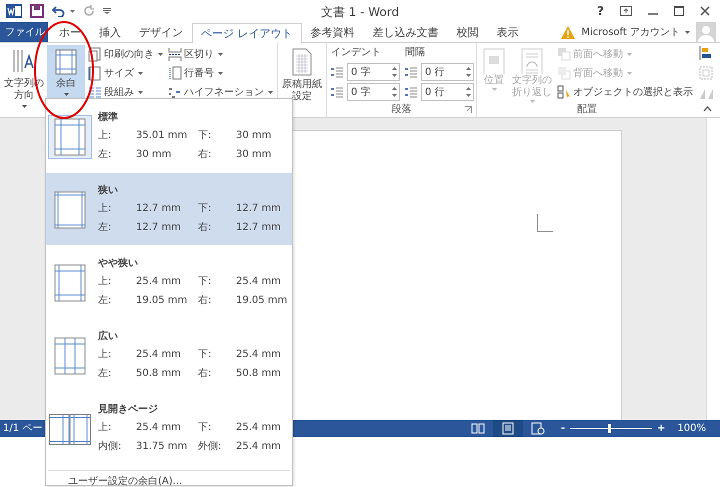 Image resolution: width=720 pixels, height=487 pixels. Describe the element at coordinates (563, 428) in the screenshot. I see `zoom-out-button: -` at that location.